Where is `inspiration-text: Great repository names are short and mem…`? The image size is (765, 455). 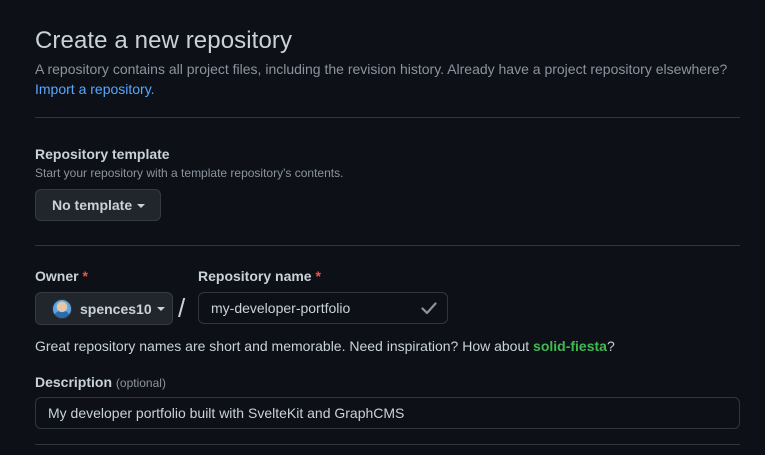
inspiration-text: Great repository names are short and mem… is located at coordinates (284, 346).